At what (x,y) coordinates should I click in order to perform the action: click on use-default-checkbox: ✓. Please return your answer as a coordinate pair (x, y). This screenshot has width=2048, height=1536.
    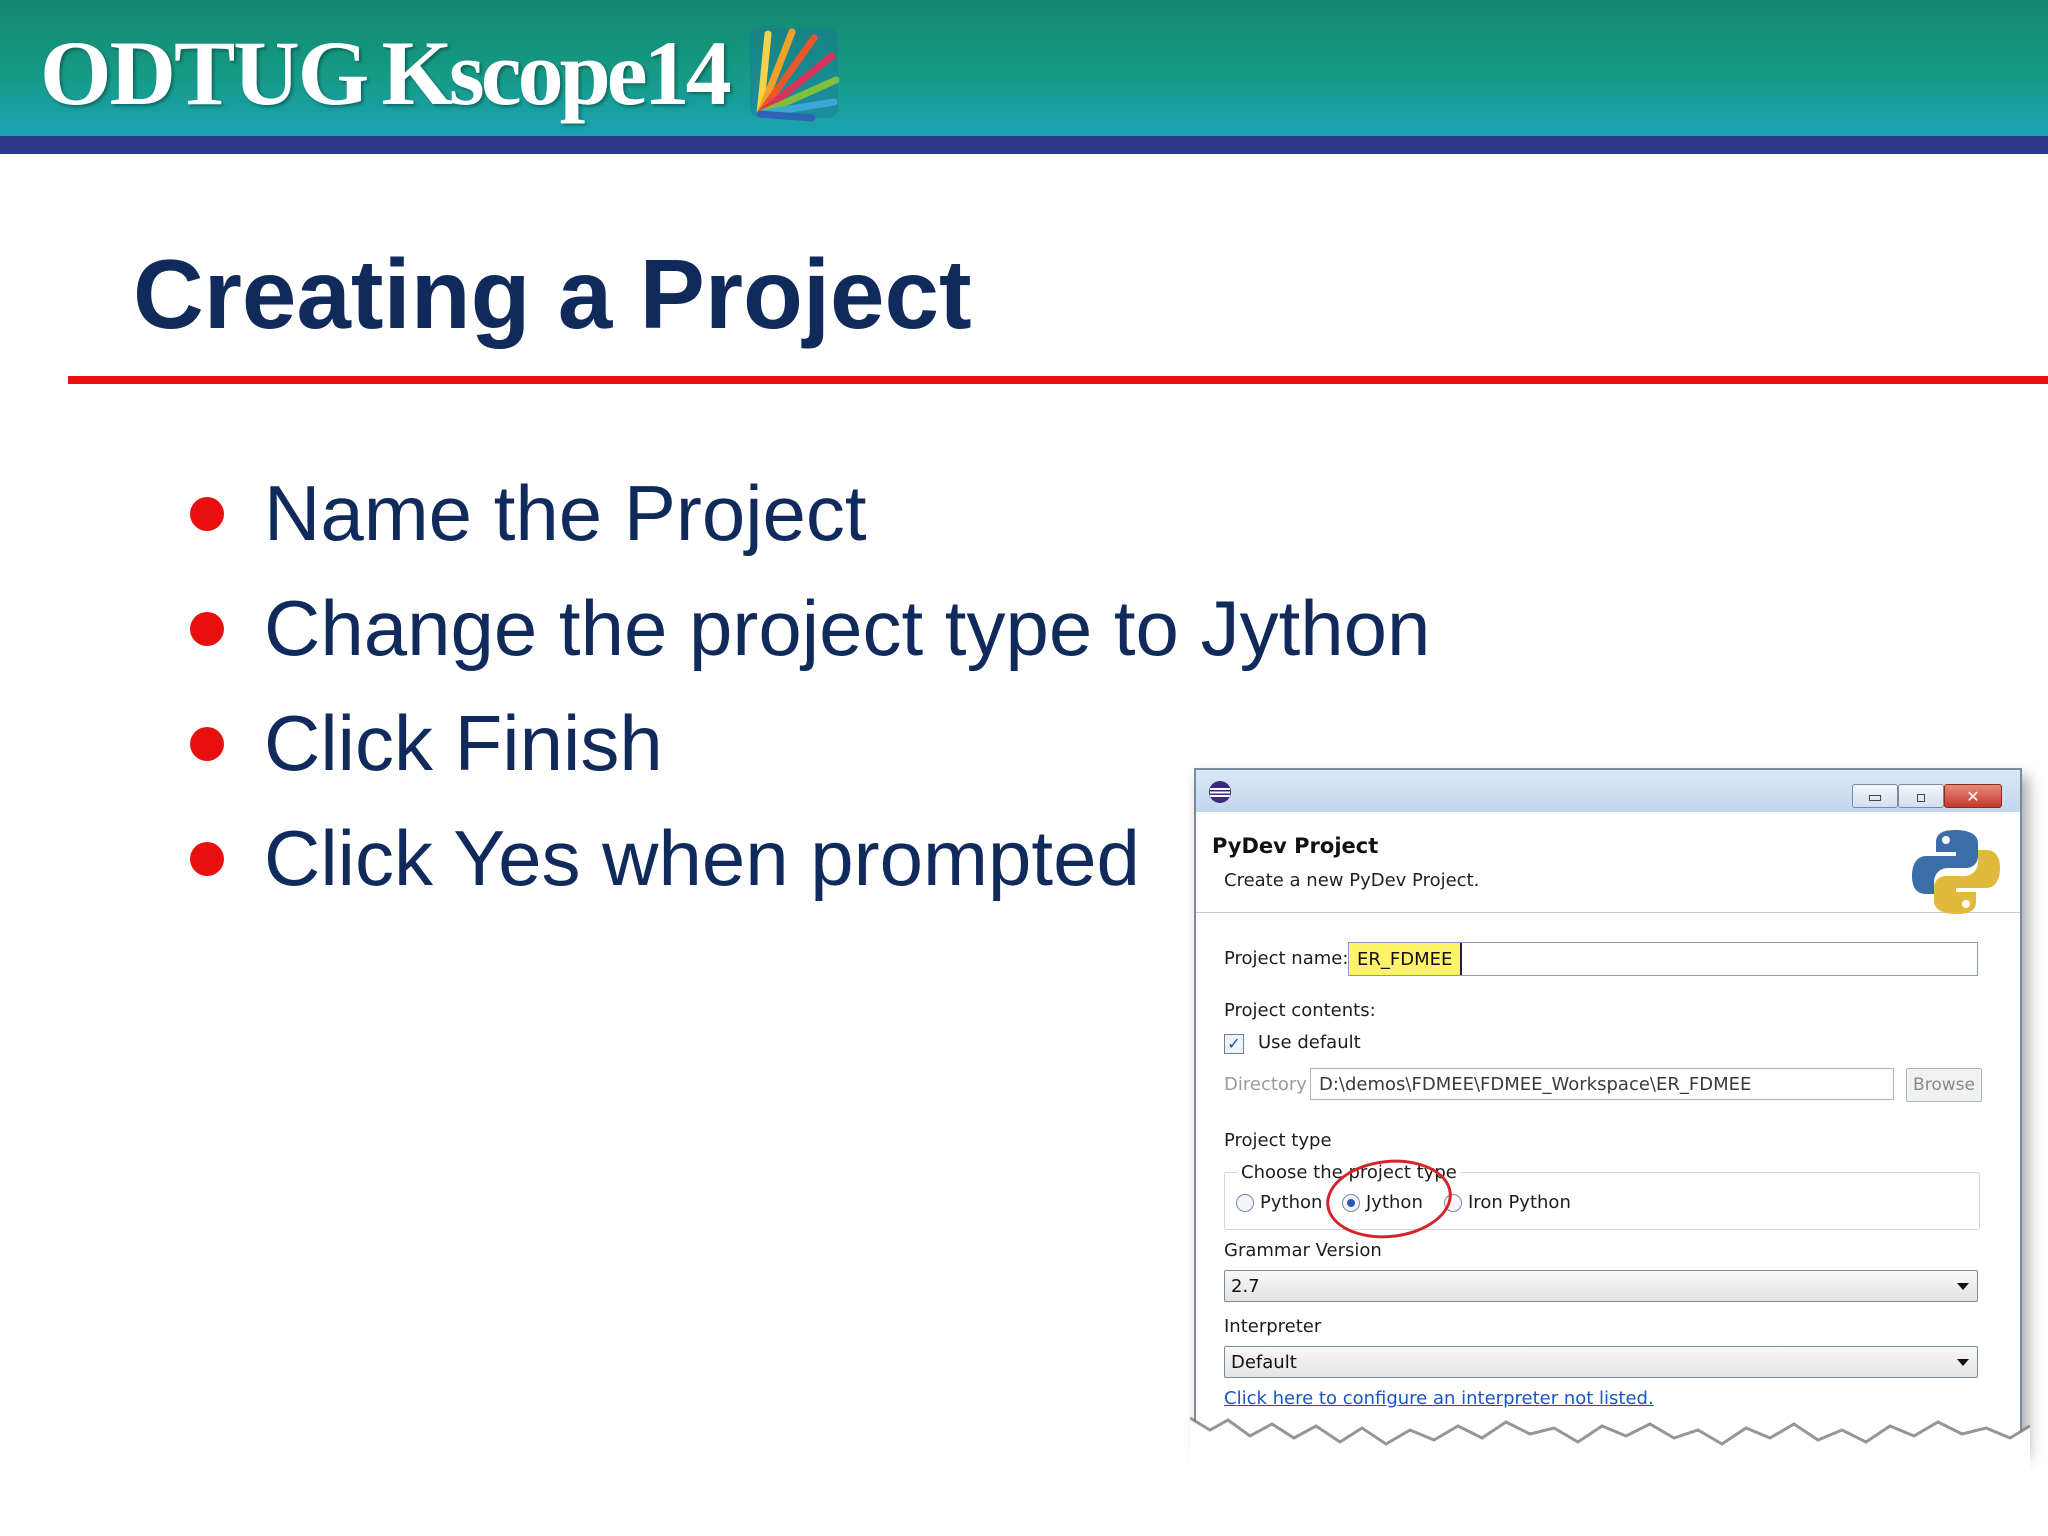
    Looking at the image, I should click on (1234, 1044).